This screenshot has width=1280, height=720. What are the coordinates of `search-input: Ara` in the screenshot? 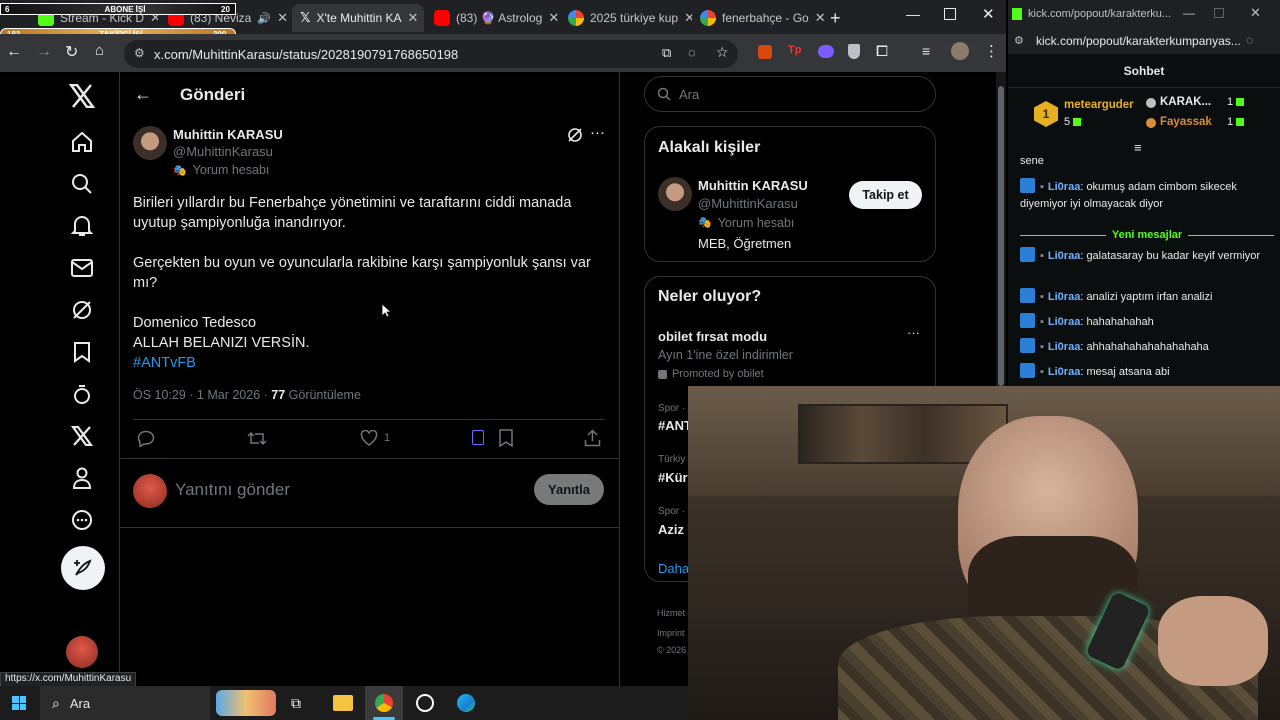 It's located at (790, 94).